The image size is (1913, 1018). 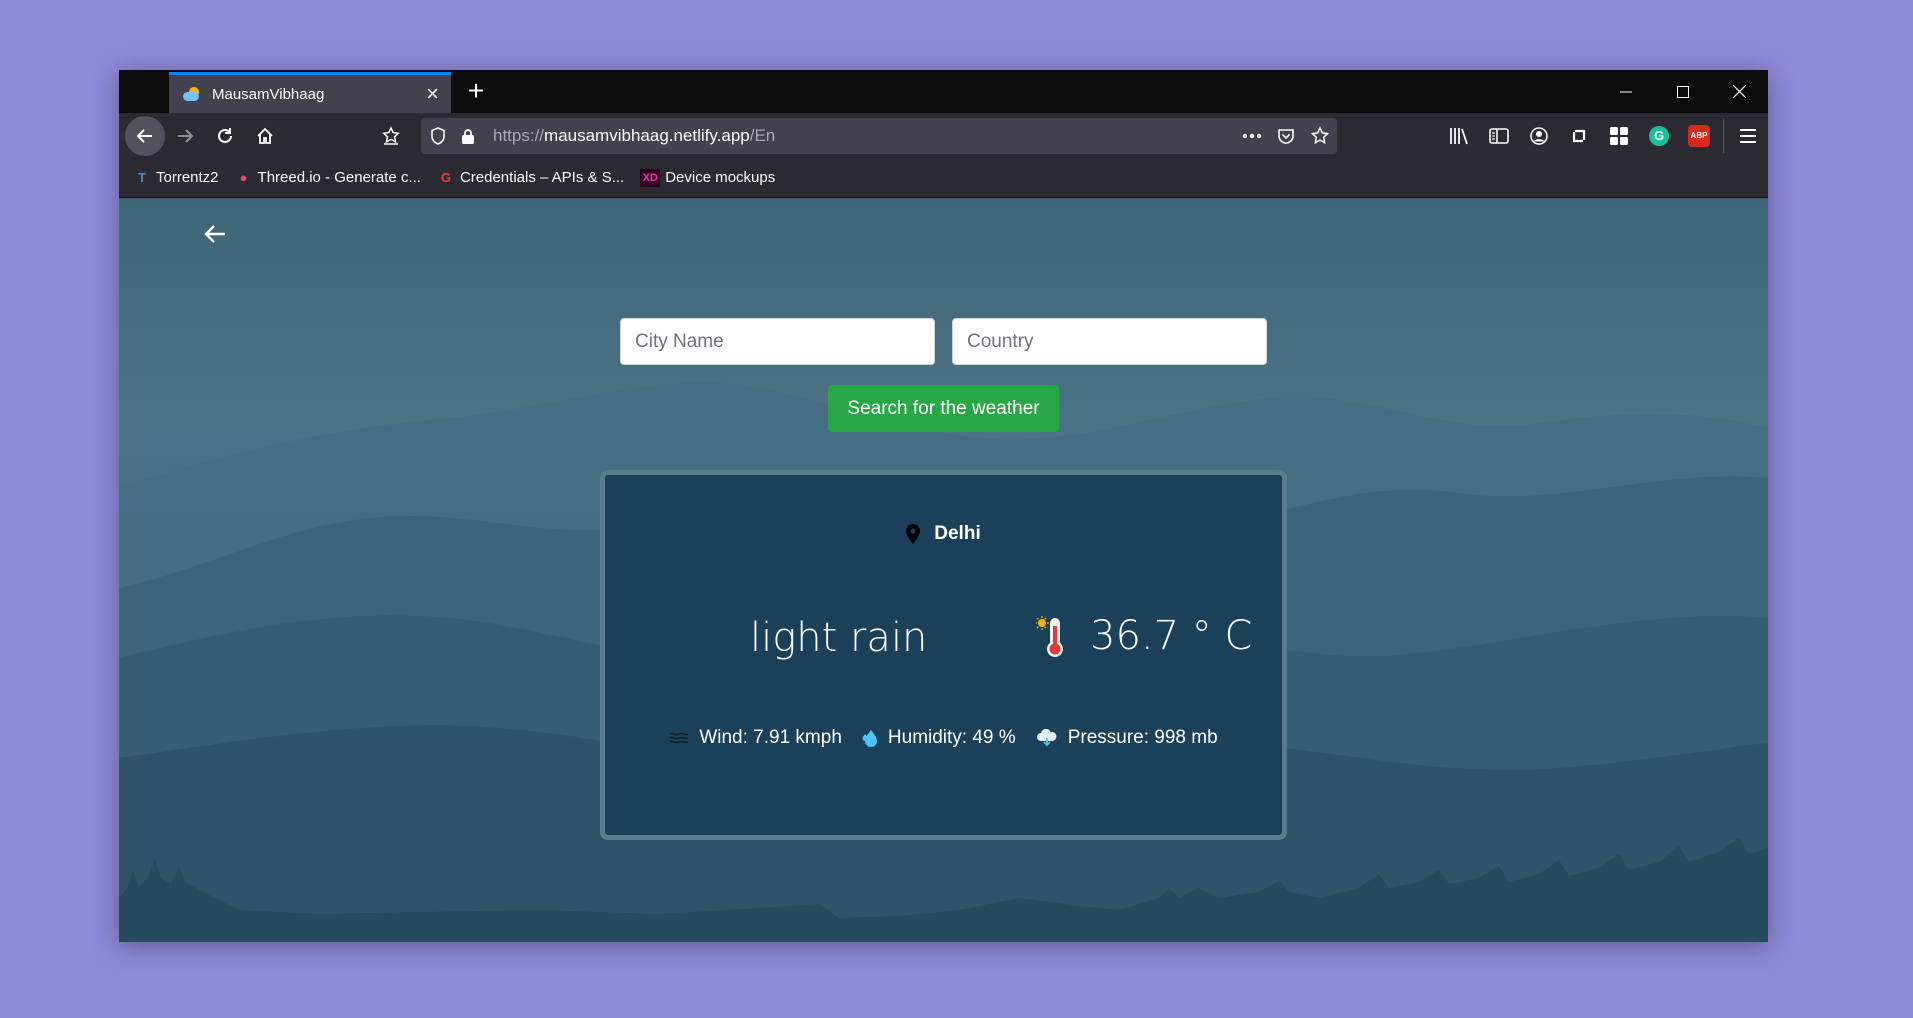 I want to click on star-plus-icon, so click(x=391, y=135).